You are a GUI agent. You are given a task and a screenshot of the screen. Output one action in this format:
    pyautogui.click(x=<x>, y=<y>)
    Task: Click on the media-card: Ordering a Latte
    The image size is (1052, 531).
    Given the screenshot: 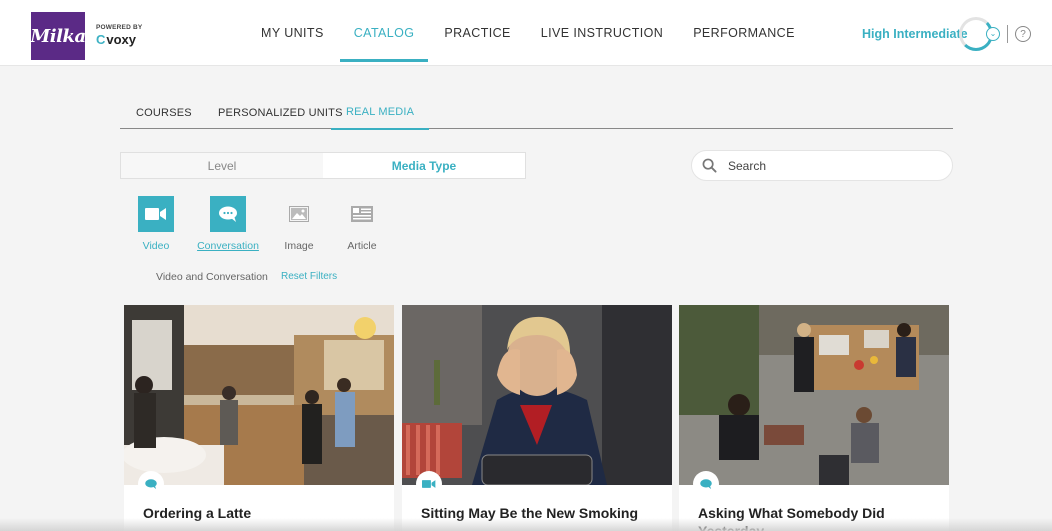 What is the action you would take?
    pyautogui.click(x=259, y=418)
    